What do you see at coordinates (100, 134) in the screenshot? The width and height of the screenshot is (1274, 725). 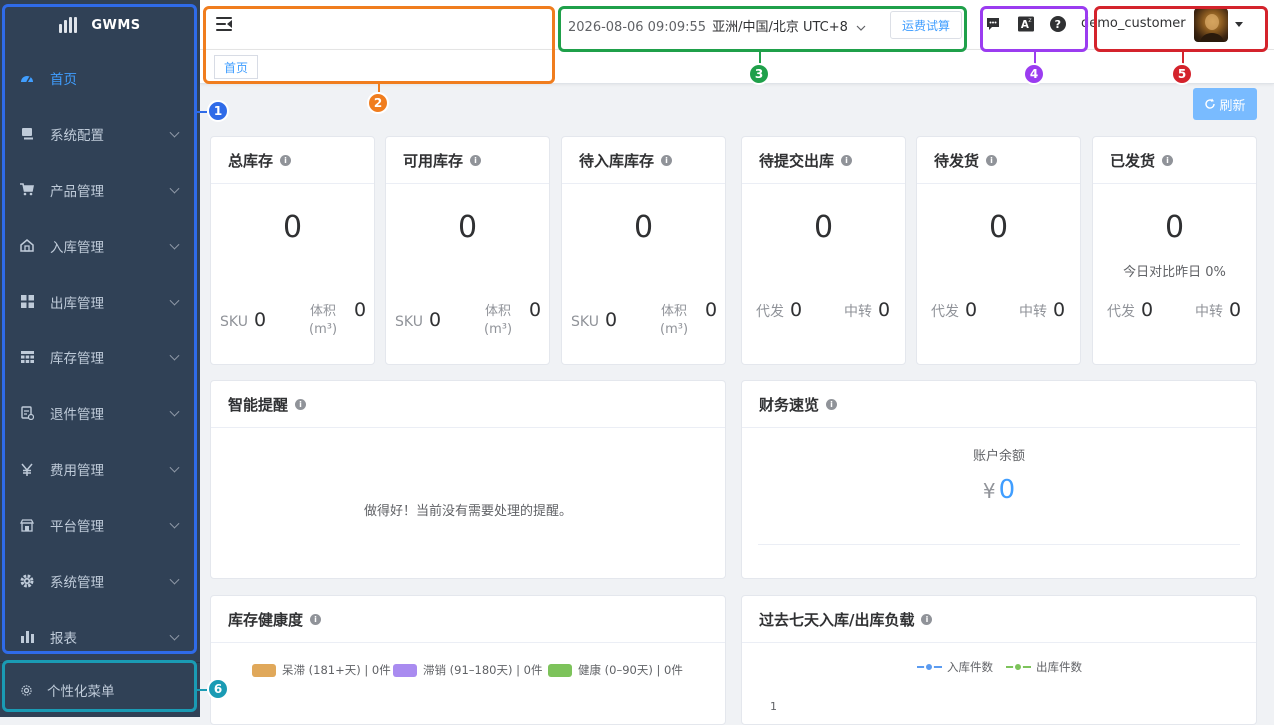 I see `sidebar-item-system-config: 系统配置` at bounding box center [100, 134].